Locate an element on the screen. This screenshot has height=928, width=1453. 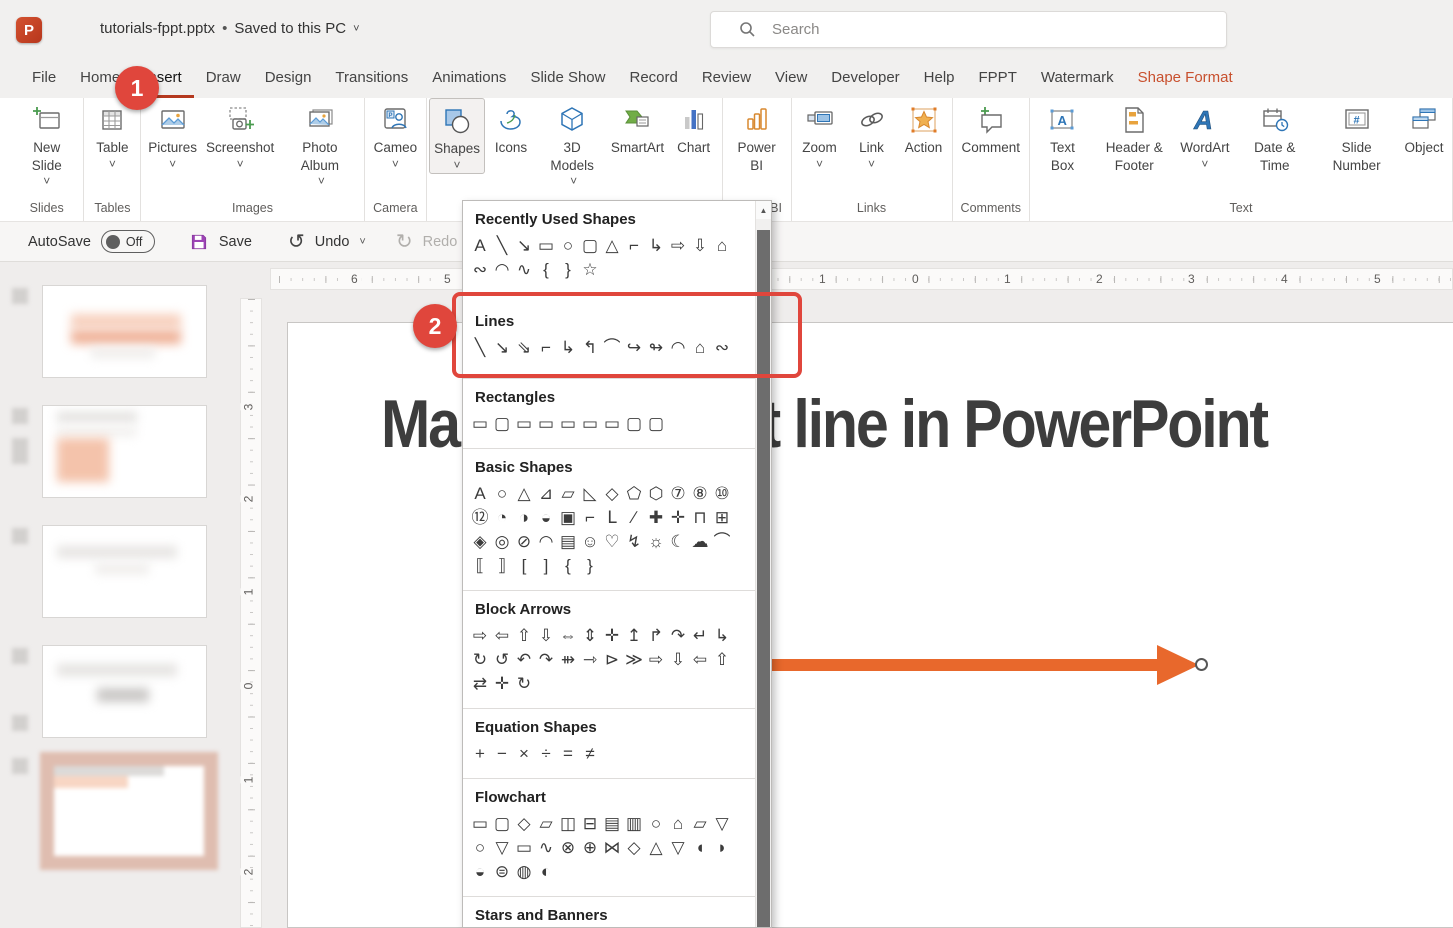
text-box-button: A Text Box is located at coordinates (1062, 137).